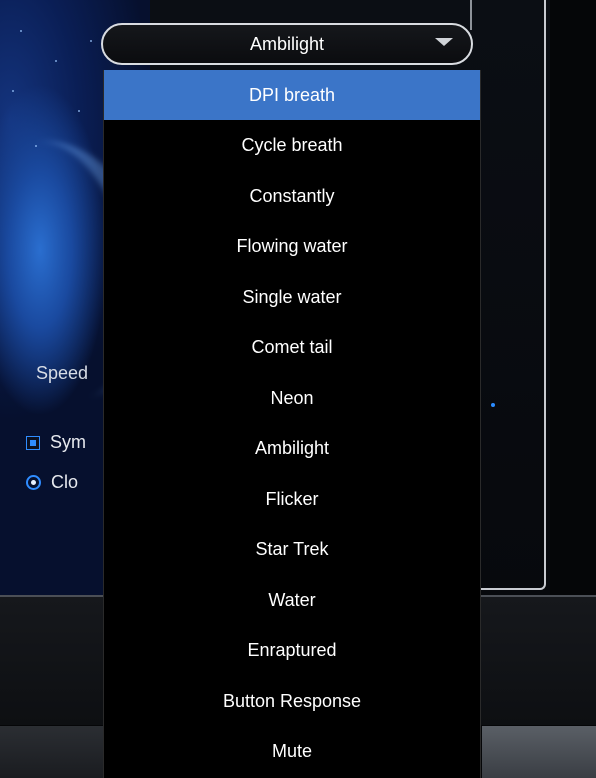  What do you see at coordinates (292, 196) in the screenshot?
I see `dropdown-option-constantly: Constantly` at bounding box center [292, 196].